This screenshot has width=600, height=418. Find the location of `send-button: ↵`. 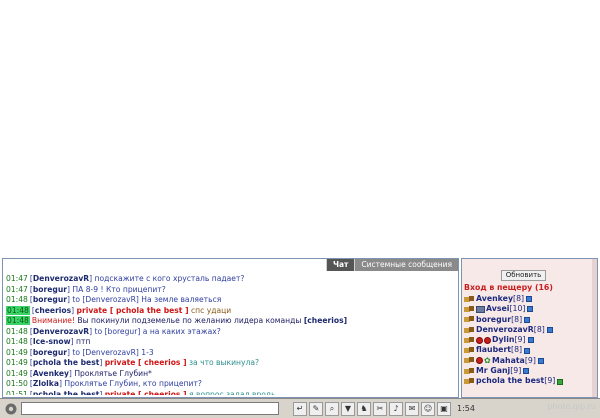

send-button: ↵ is located at coordinates (300, 408).